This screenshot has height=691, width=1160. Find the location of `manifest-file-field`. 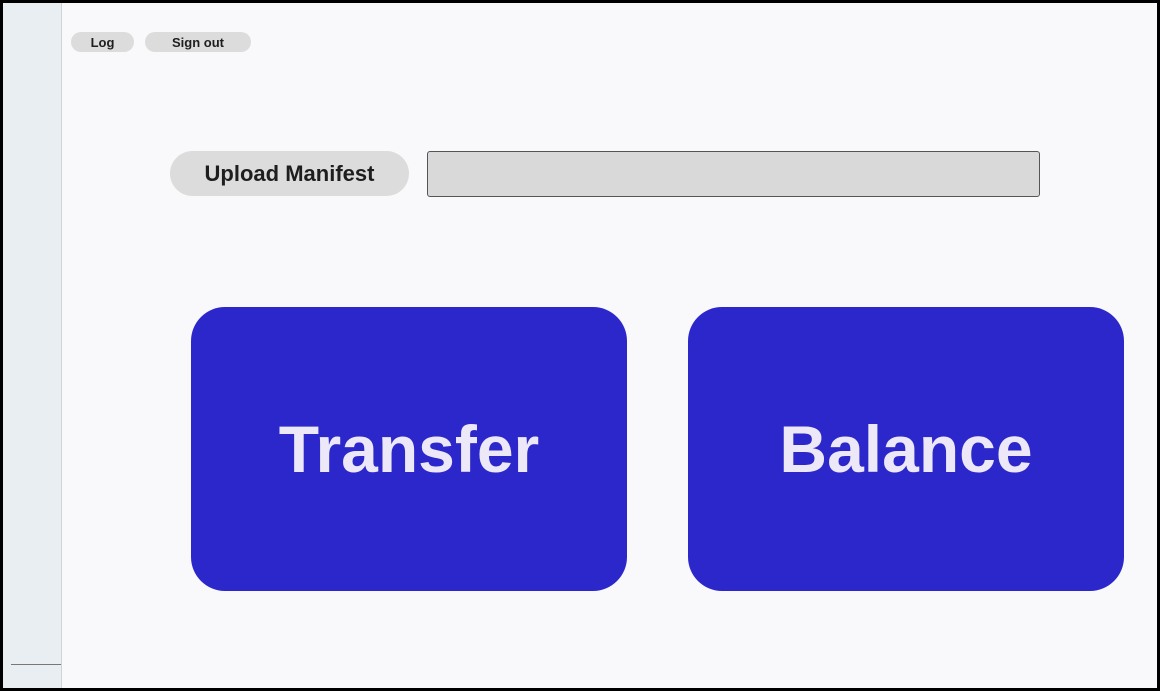

manifest-file-field is located at coordinates (733, 174).